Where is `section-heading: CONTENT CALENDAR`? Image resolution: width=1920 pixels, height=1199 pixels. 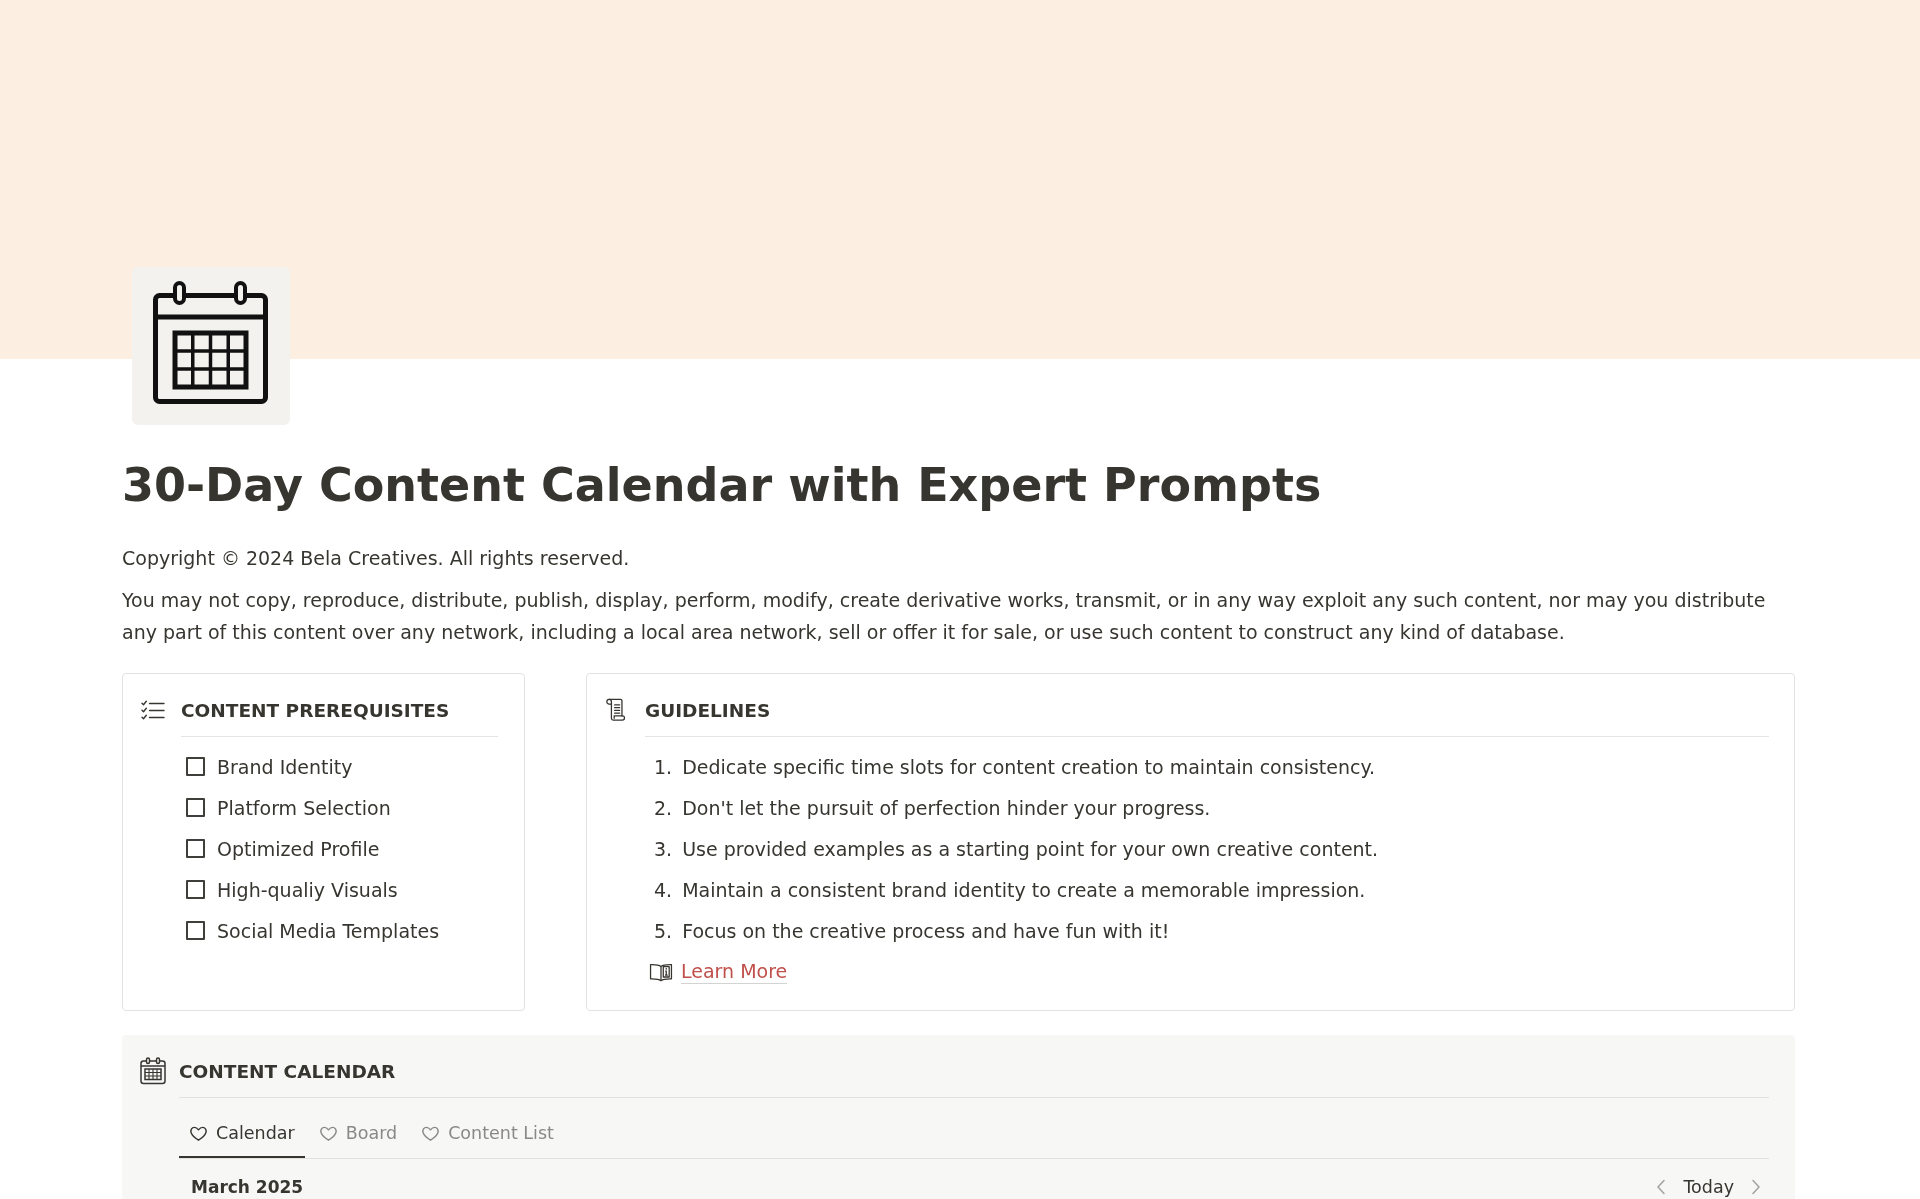 section-heading: CONTENT CALENDAR is located at coordinates (287, 1071).